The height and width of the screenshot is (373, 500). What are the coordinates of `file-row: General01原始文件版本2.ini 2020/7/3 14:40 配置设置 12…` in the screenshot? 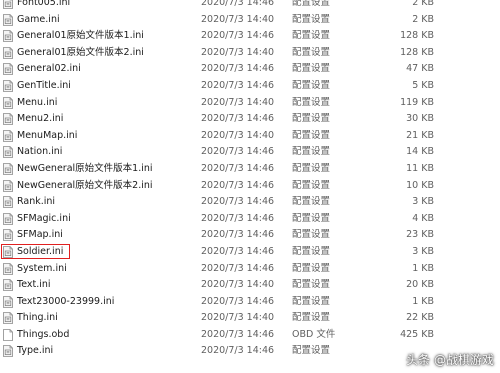 It's located at (250, 53).